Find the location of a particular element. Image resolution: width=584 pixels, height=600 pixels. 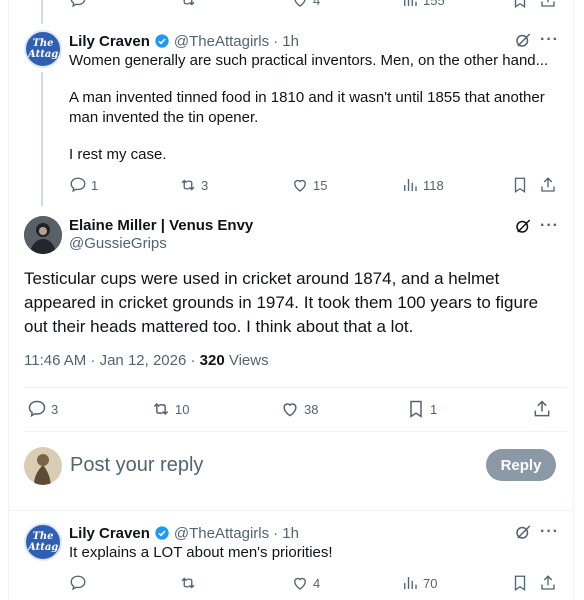

views-button: 118 is located at coordinates (422, 185).